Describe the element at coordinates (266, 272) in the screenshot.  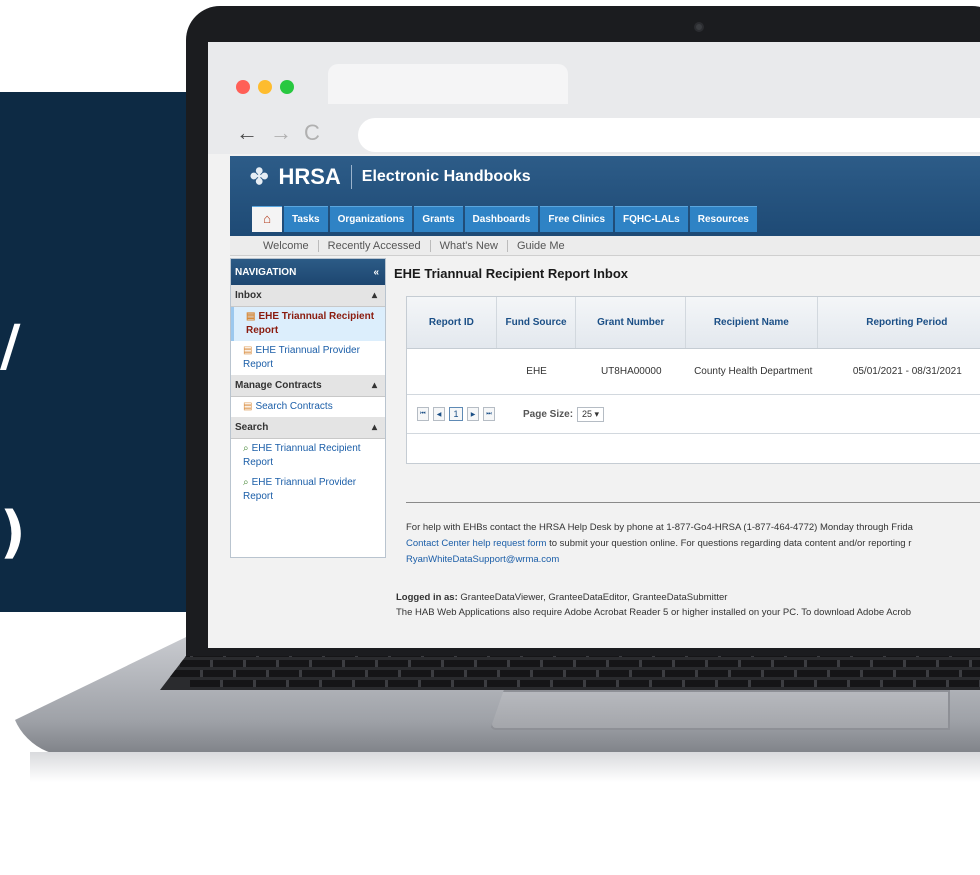
I see `sidebar-title: NAVIGATION` at that location.